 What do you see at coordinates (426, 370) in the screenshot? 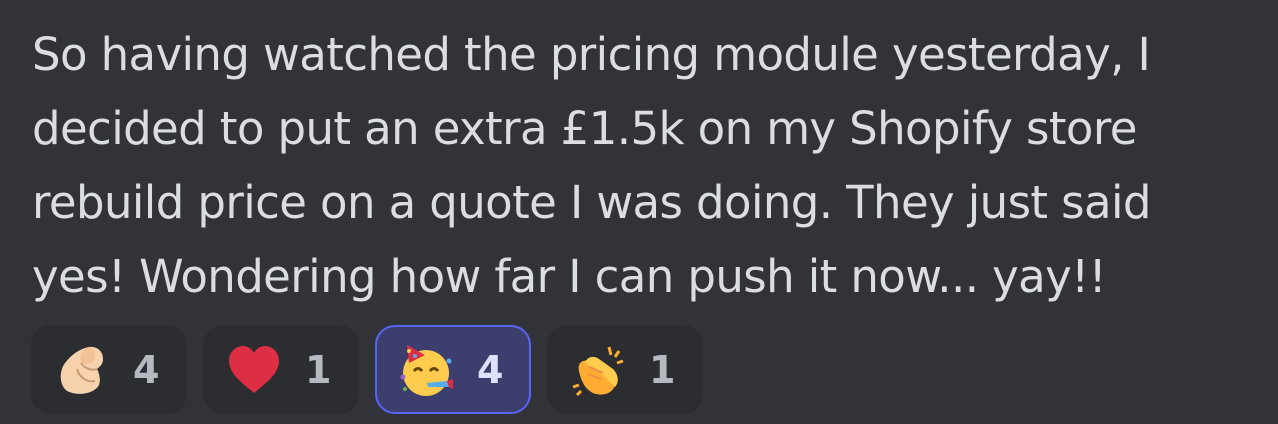
I see `partying-face-icon` at bounding box center [426, 370].